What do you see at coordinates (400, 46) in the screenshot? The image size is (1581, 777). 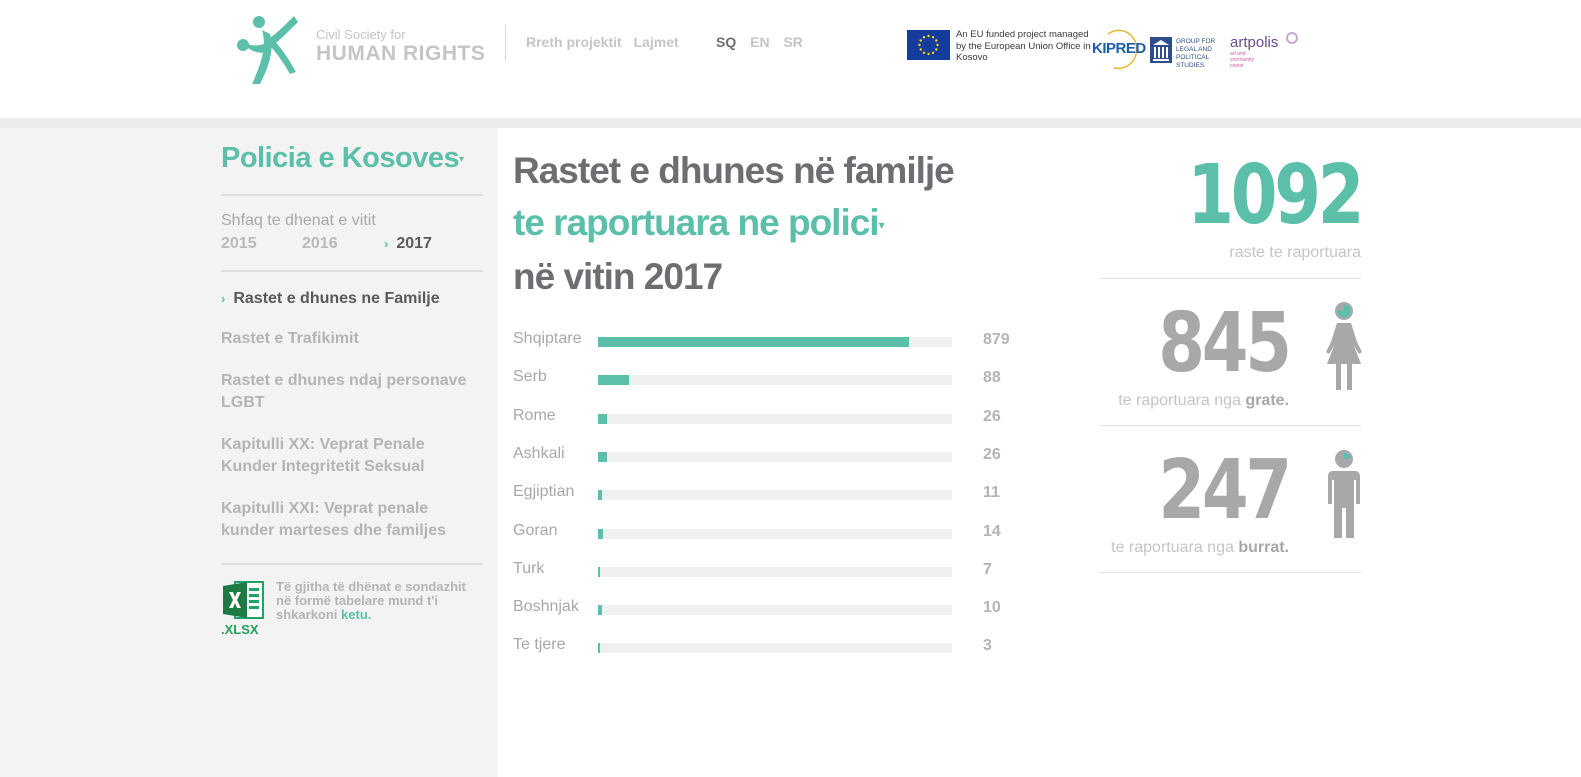 I see `logo-wordmark: Civil Society for HUMAN RIGHTS` at bounding box center [400, 46].